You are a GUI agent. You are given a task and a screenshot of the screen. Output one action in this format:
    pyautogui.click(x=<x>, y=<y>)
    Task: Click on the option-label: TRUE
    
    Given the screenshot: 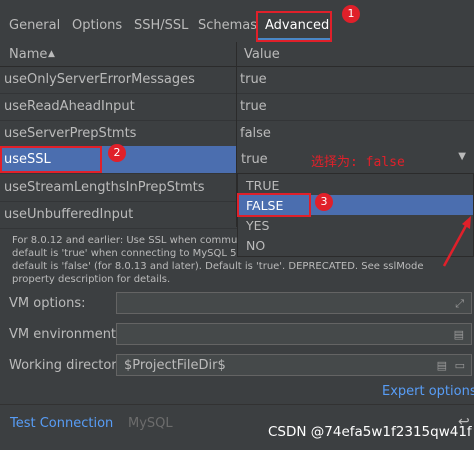 What is the action you would take?
    pyautogui.click(x=263, y=185)
    